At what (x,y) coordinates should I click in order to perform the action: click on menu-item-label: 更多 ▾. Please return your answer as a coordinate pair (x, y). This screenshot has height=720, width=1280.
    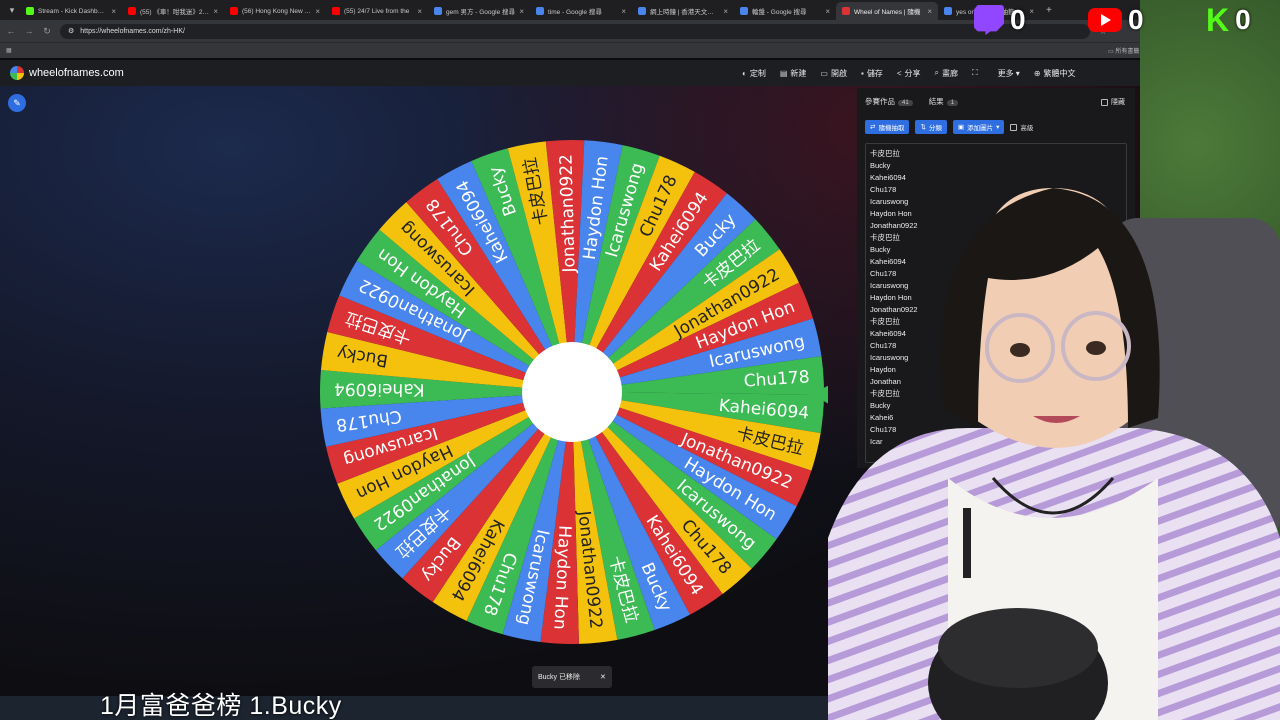
    Looking at the image, I should click on (1008, 73).